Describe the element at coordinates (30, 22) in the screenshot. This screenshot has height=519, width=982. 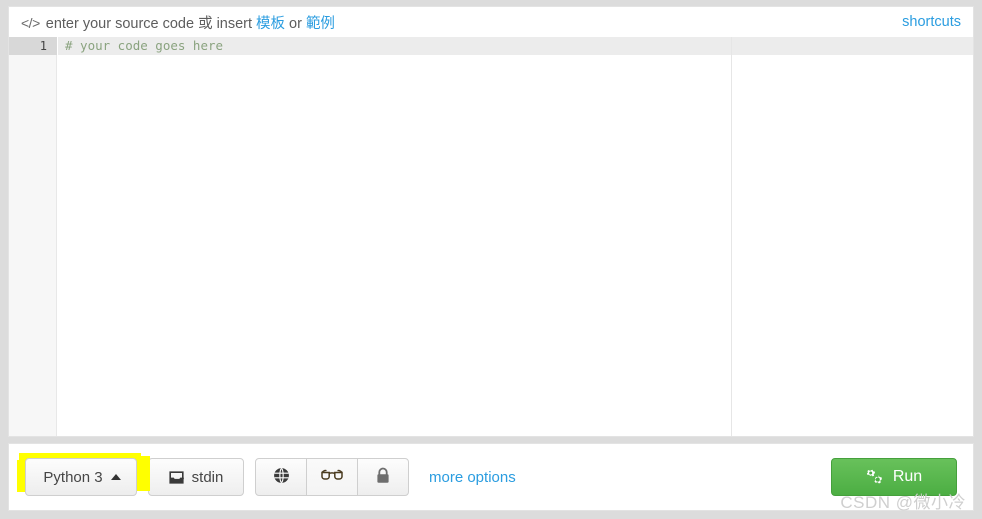
I see `code-brackets-icon: </>` at that location.